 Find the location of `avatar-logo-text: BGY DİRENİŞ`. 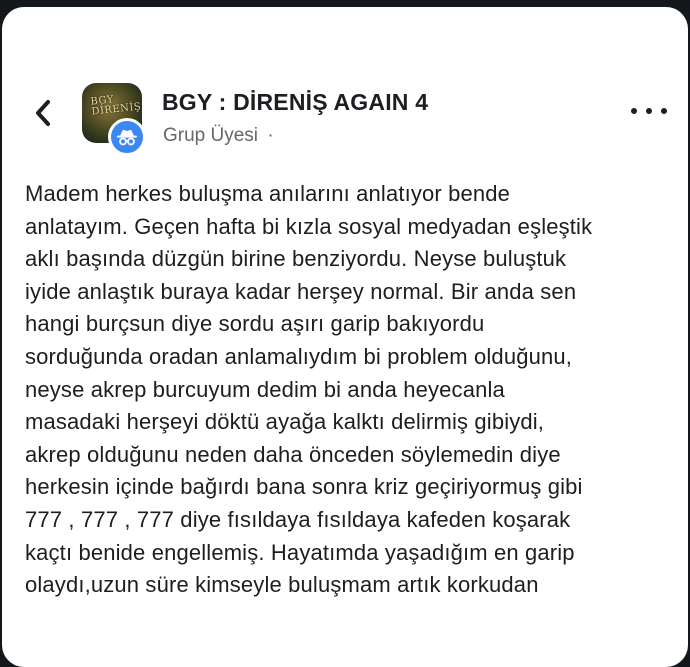

avatar-logo-text: BGY DİRENİŞ is located at coordinates (115, 106).